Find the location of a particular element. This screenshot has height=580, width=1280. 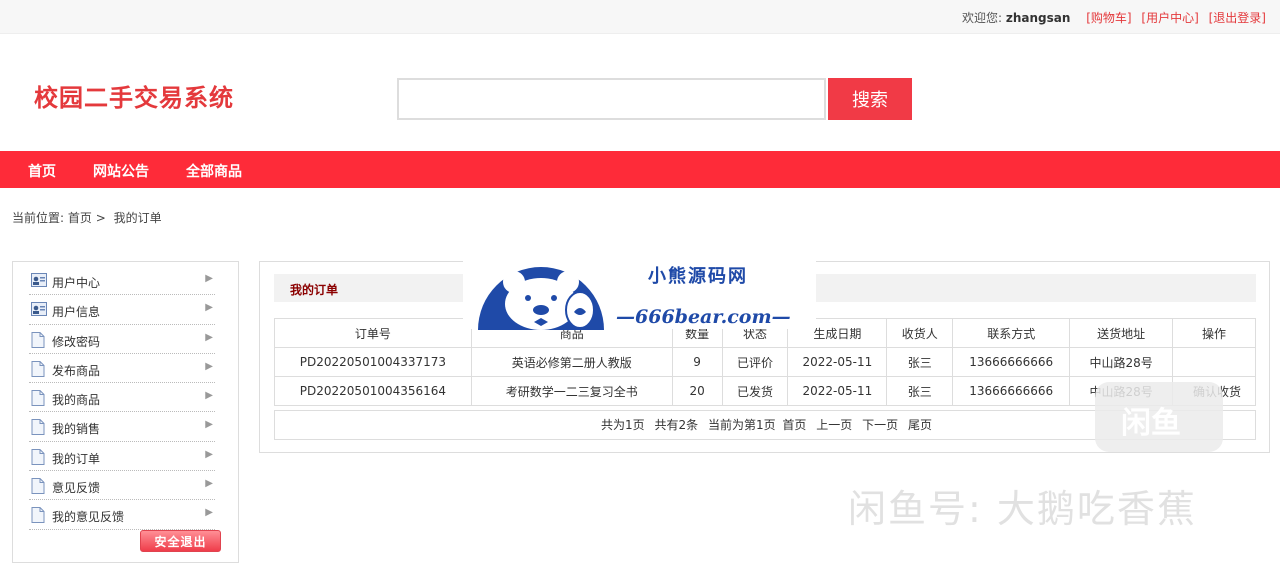

bear-logo-icon is located at coordinates (541, 298).